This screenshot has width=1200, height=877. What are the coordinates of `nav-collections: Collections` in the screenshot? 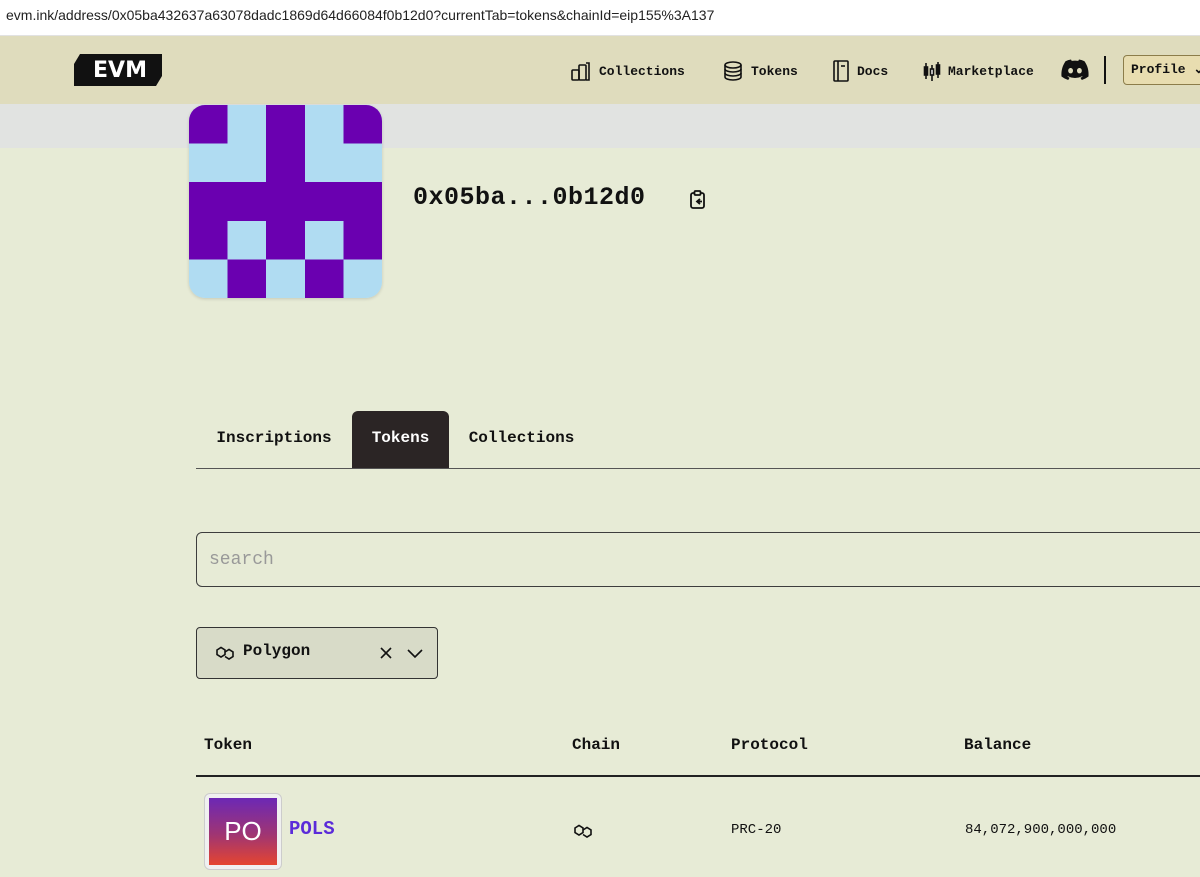 It's located at (627, 71).